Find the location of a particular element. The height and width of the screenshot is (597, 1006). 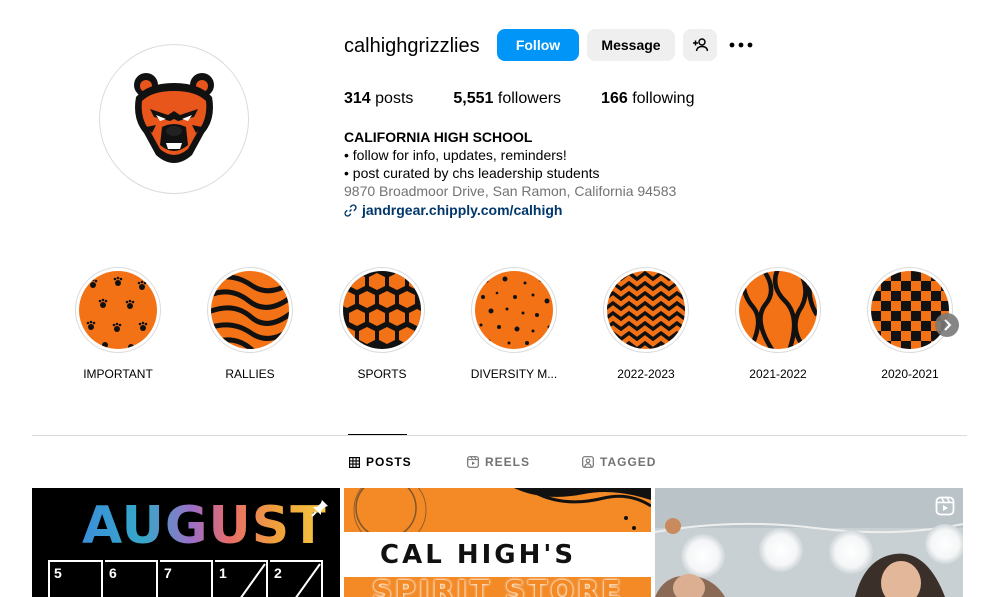

highlight-label: SPORTS is located at coordinates (382, 374).